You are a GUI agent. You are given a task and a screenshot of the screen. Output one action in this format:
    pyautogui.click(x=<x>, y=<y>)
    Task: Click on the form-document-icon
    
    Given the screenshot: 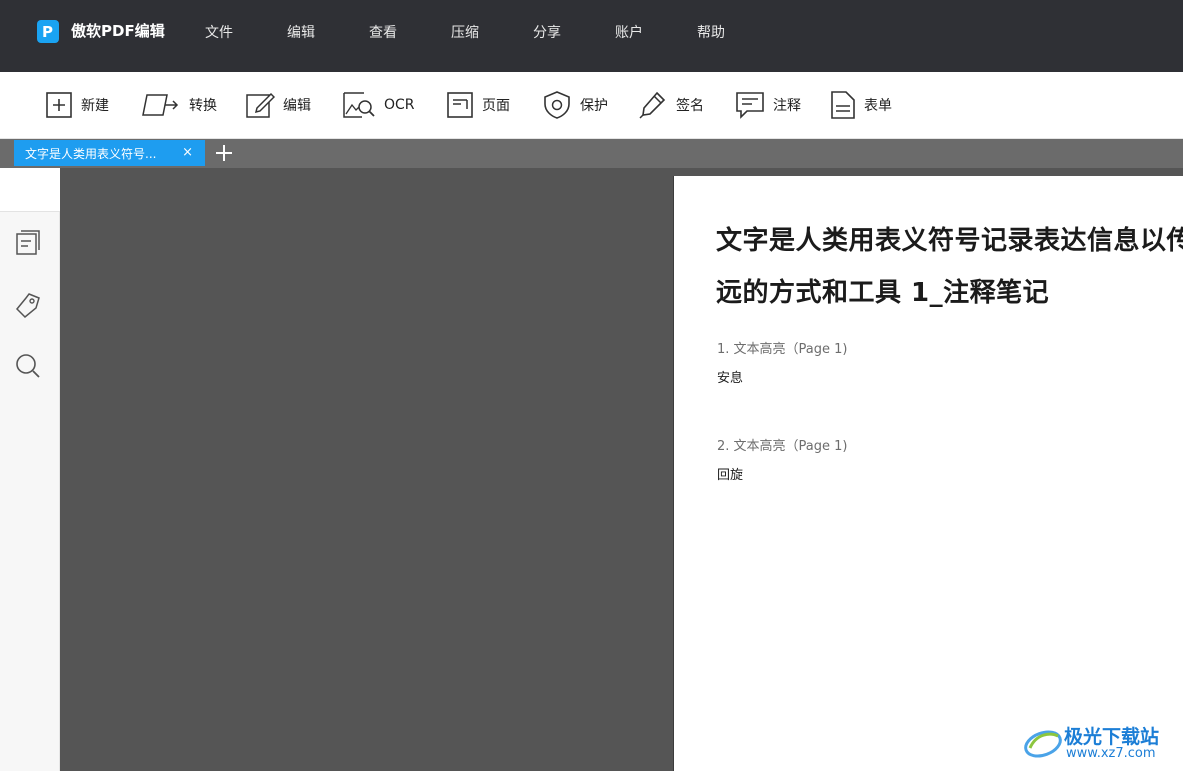 What is the action you would take?
    pyautogui.click(x=843, y=105)
    